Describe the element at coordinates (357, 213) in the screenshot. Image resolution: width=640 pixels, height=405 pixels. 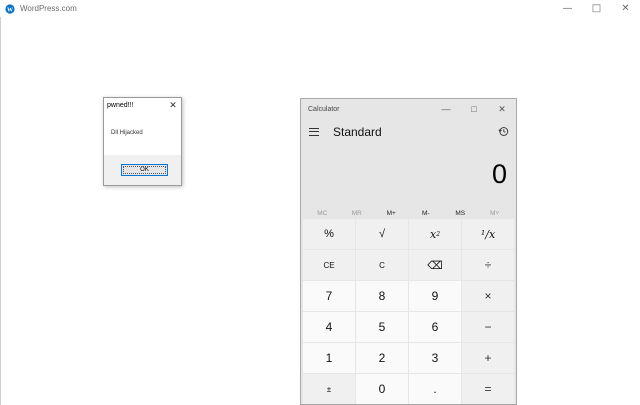
I see `memory-recall-button: MR` at that location.